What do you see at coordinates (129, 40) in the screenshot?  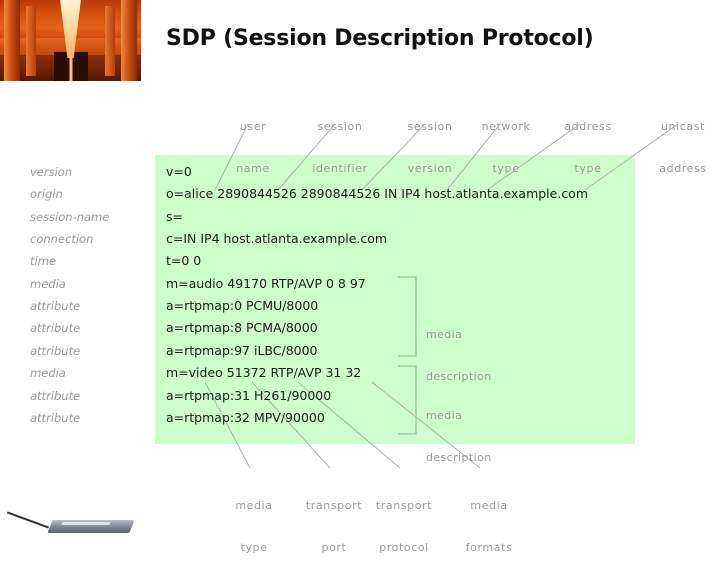 I see `corridor-column-right` at bounding box center [129, 40].